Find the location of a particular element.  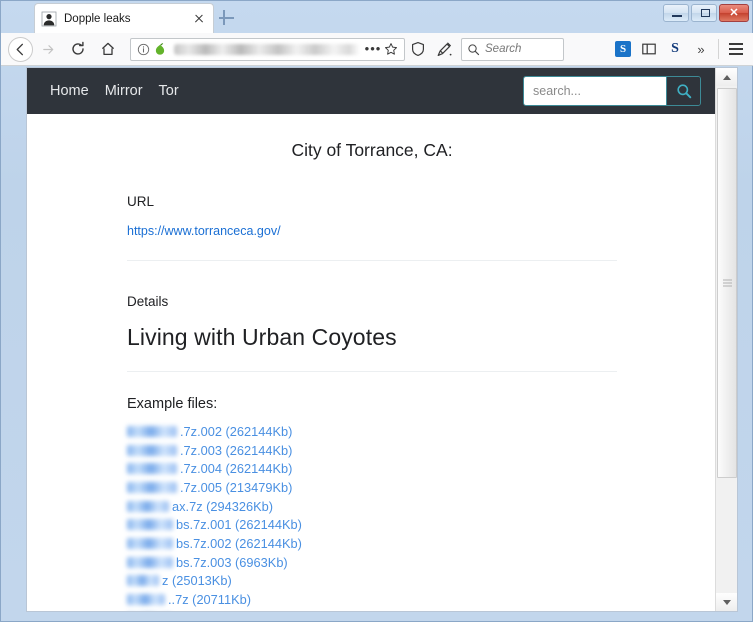

file-link: bs.7z.003 (6963Kb) is located at coordinates (372, 562).